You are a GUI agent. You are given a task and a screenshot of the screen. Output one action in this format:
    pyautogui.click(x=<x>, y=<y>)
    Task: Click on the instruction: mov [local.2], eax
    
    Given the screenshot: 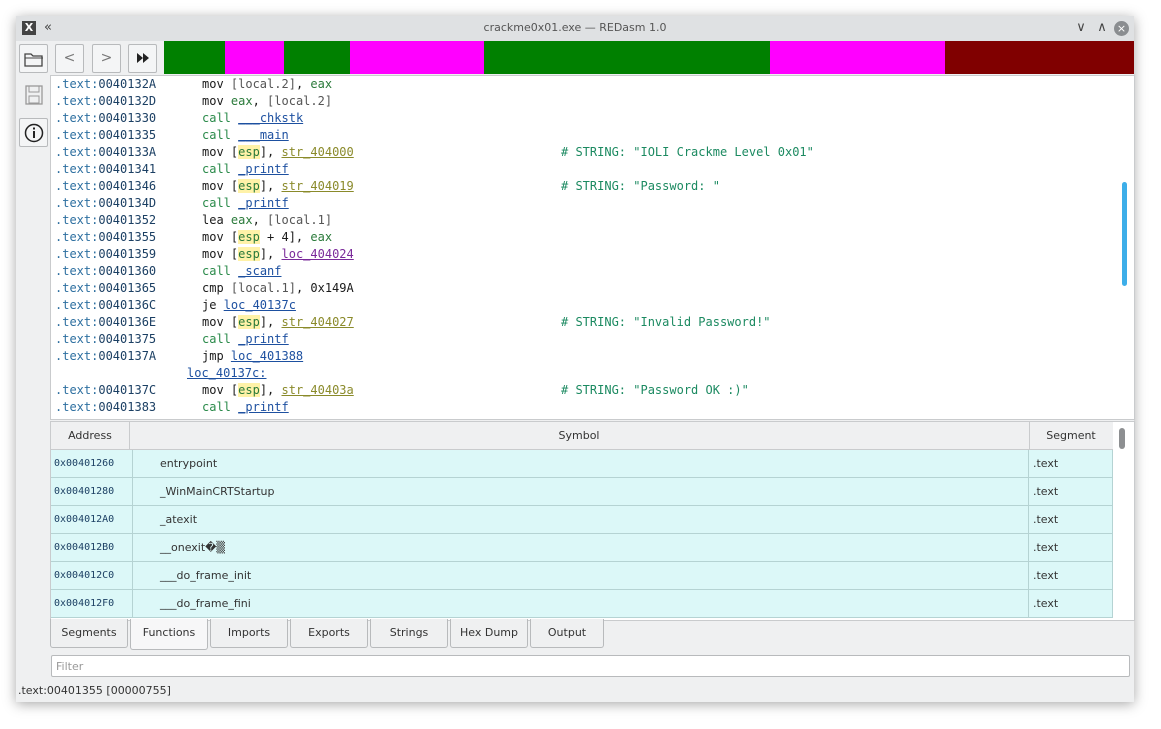 What is the action you would take?
    pyautogui.click(x=267, y=84)
    